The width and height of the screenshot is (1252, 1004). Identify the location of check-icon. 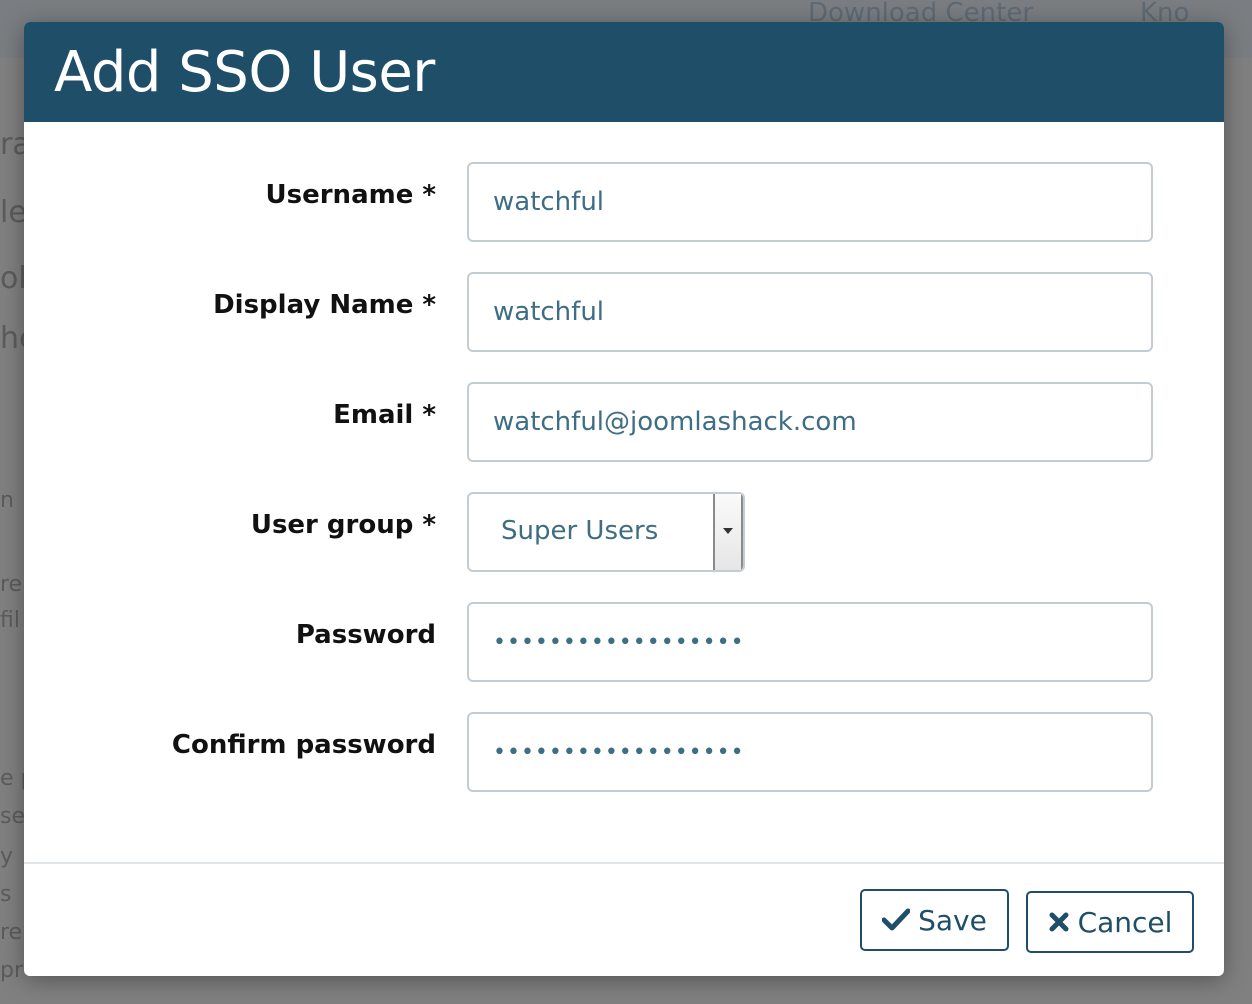
(896, 921).